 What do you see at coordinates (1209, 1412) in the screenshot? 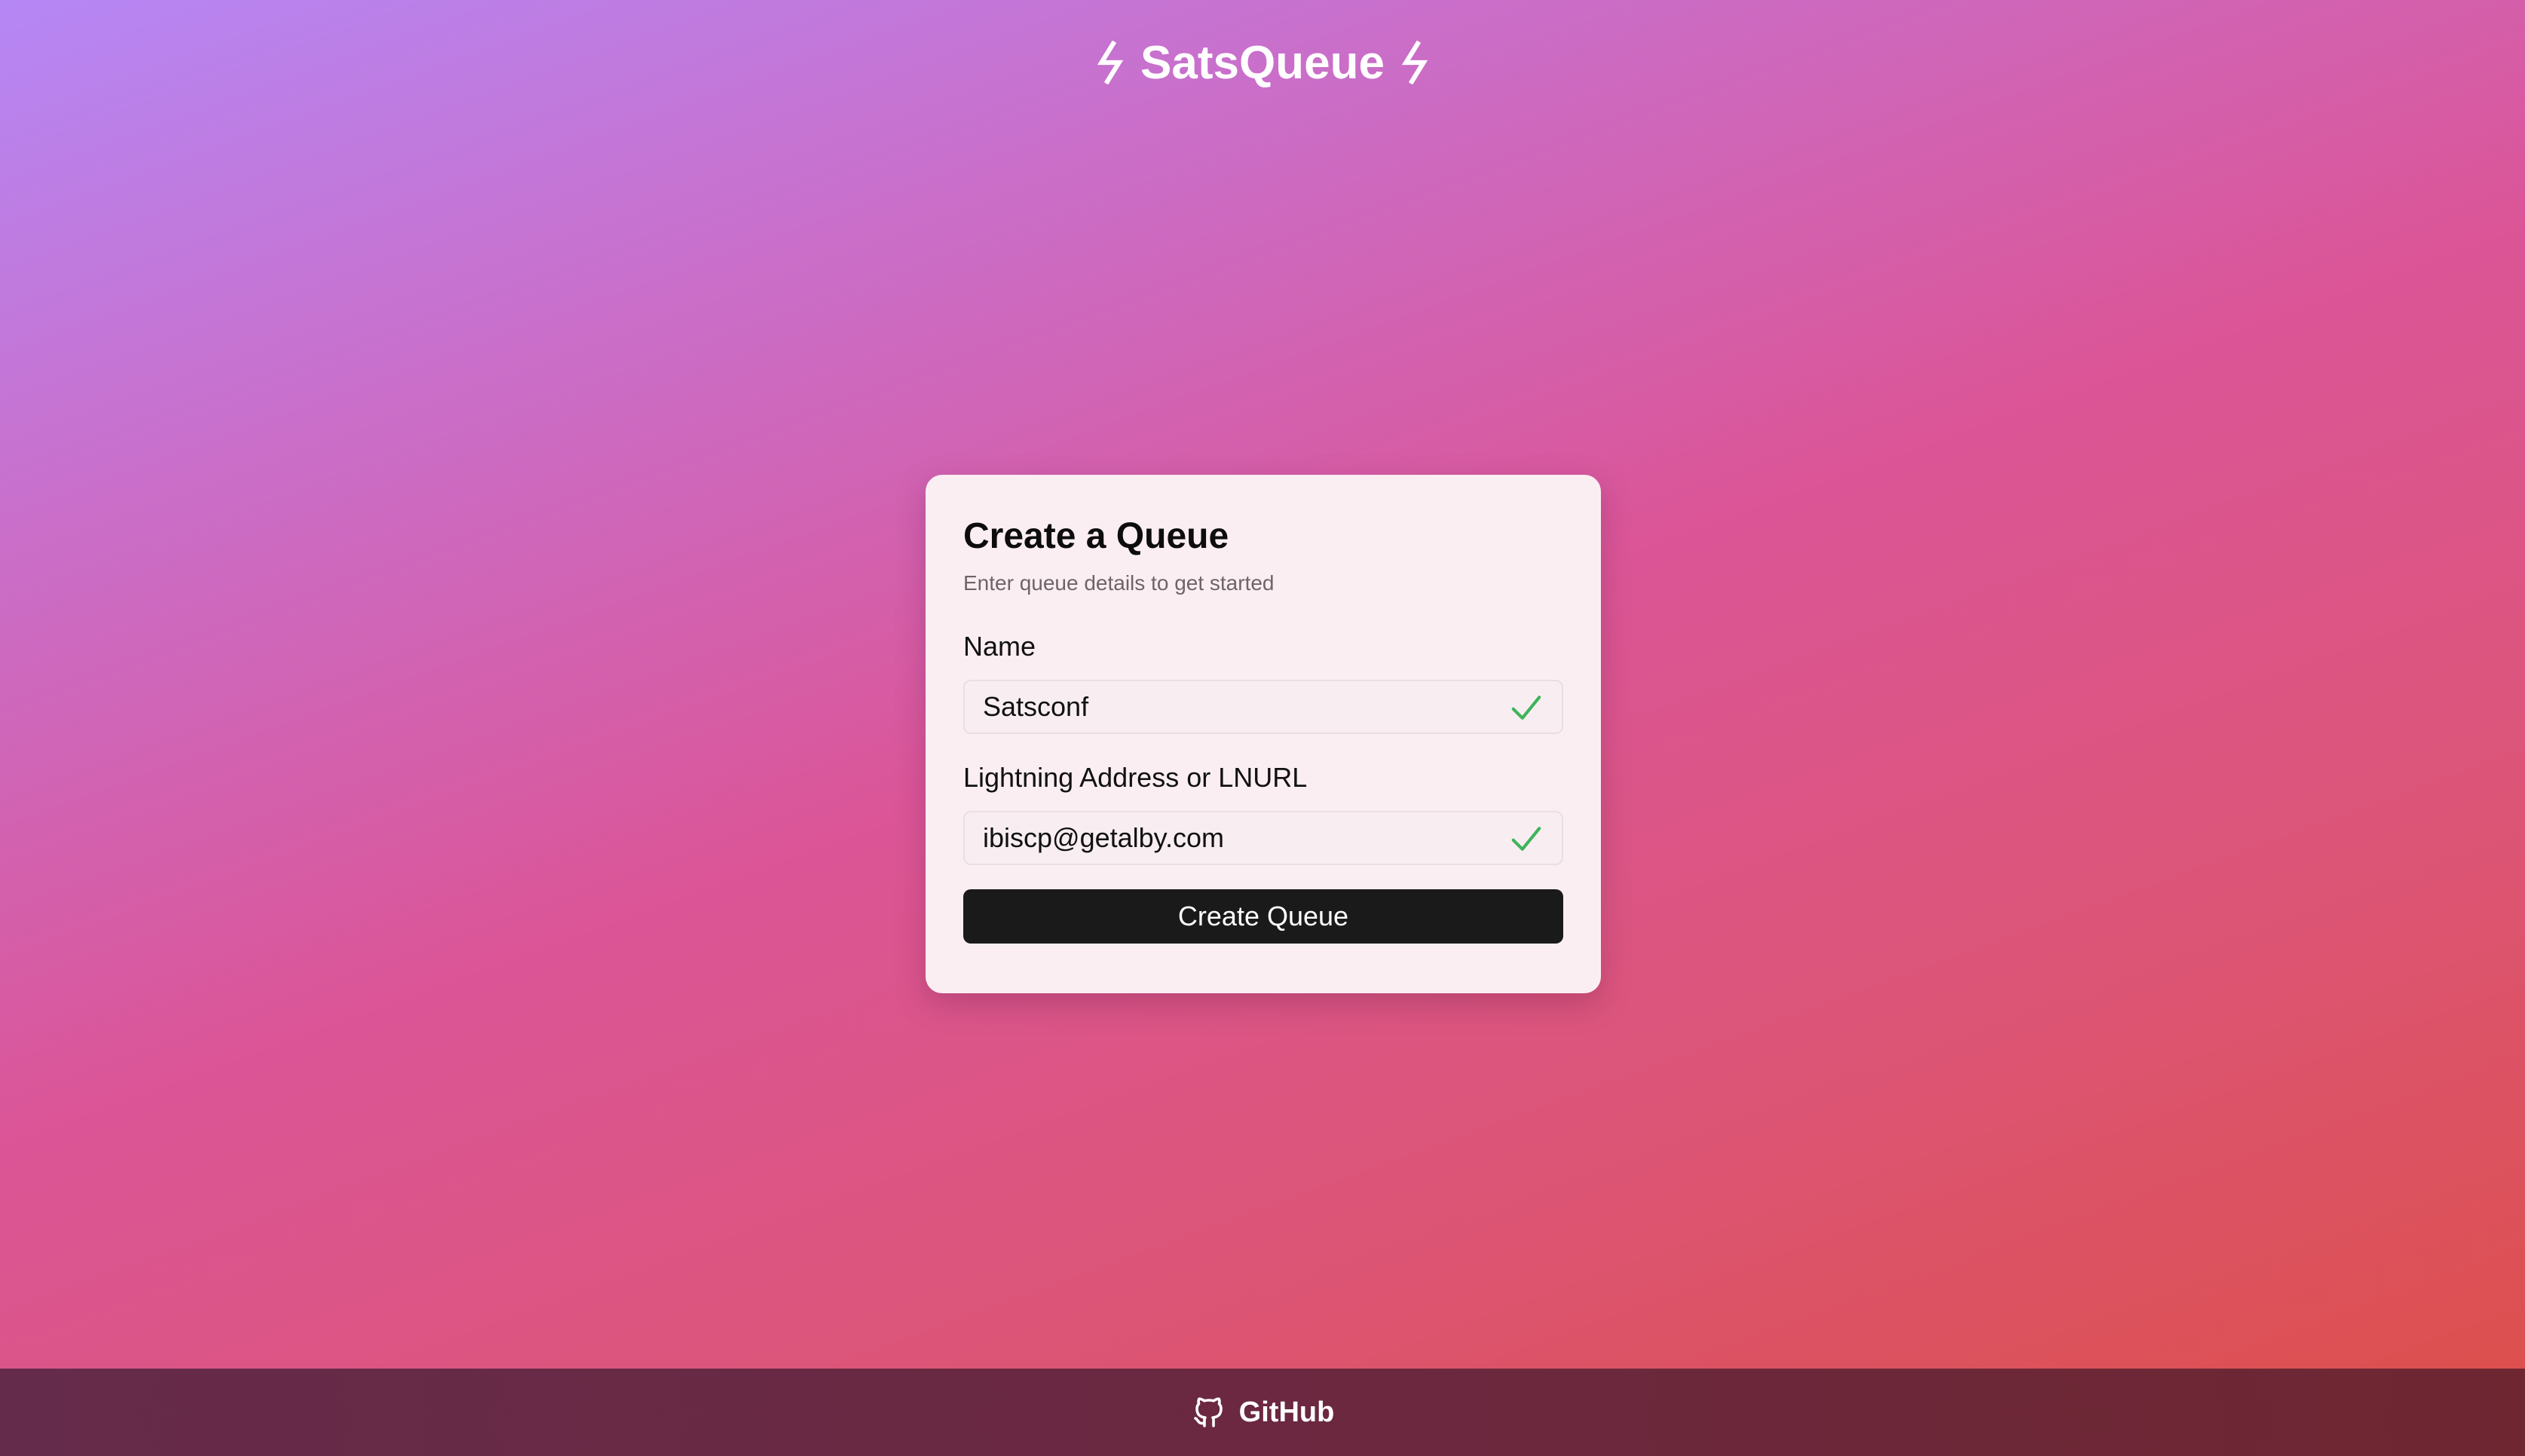
I see `github-icon` at bounding box center [1209, 1412].